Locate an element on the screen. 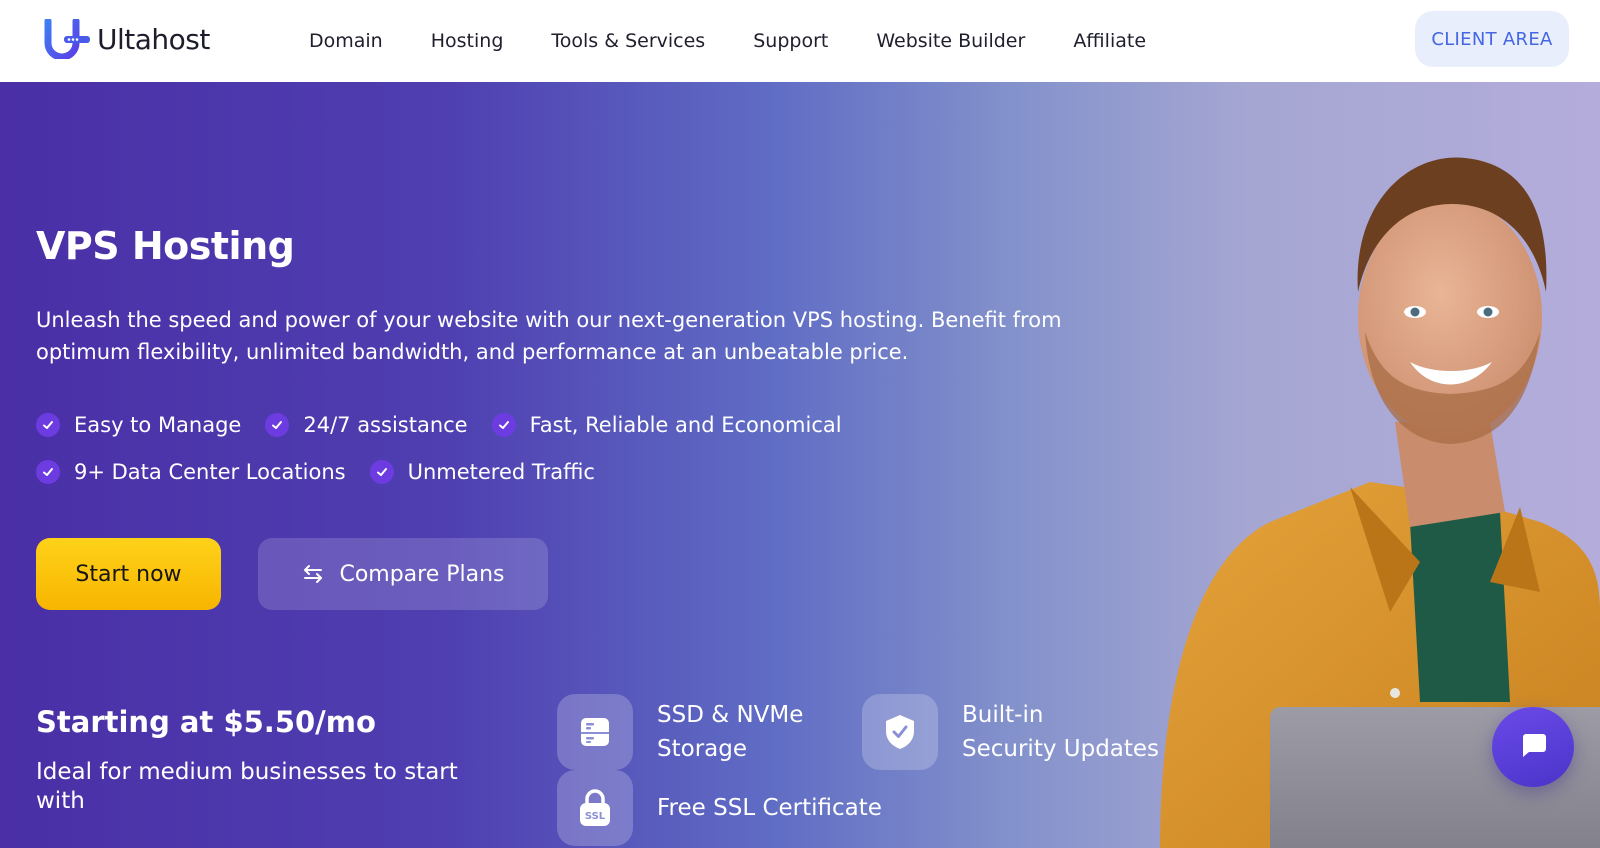  chat-button is located at coordinates (1533, 747).